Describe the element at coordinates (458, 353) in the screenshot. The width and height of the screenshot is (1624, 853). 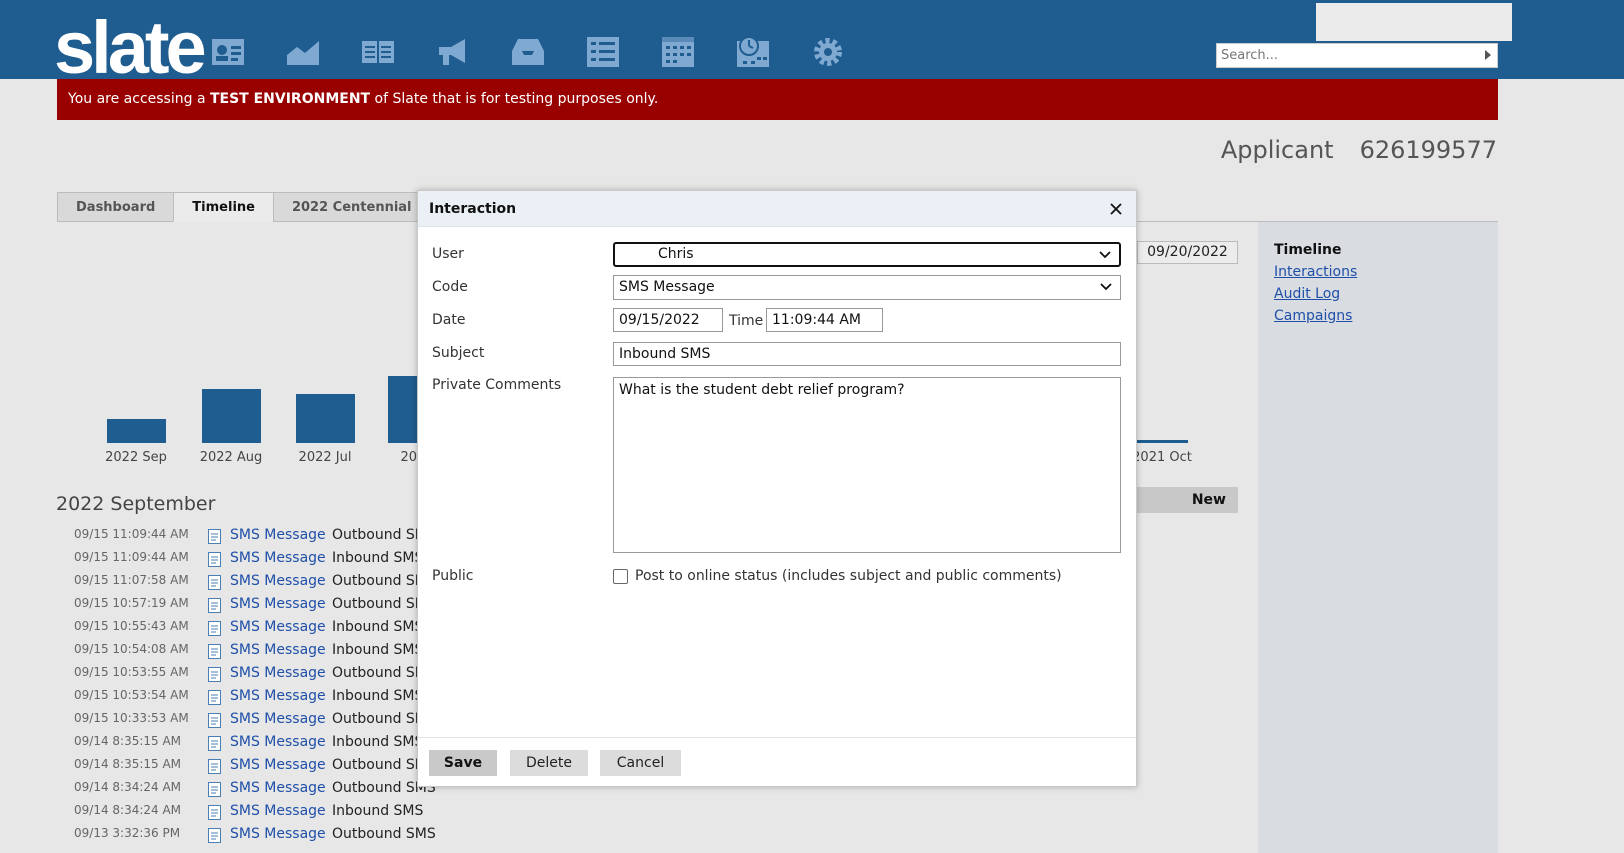
I see `subject-label: Subject` at that location.